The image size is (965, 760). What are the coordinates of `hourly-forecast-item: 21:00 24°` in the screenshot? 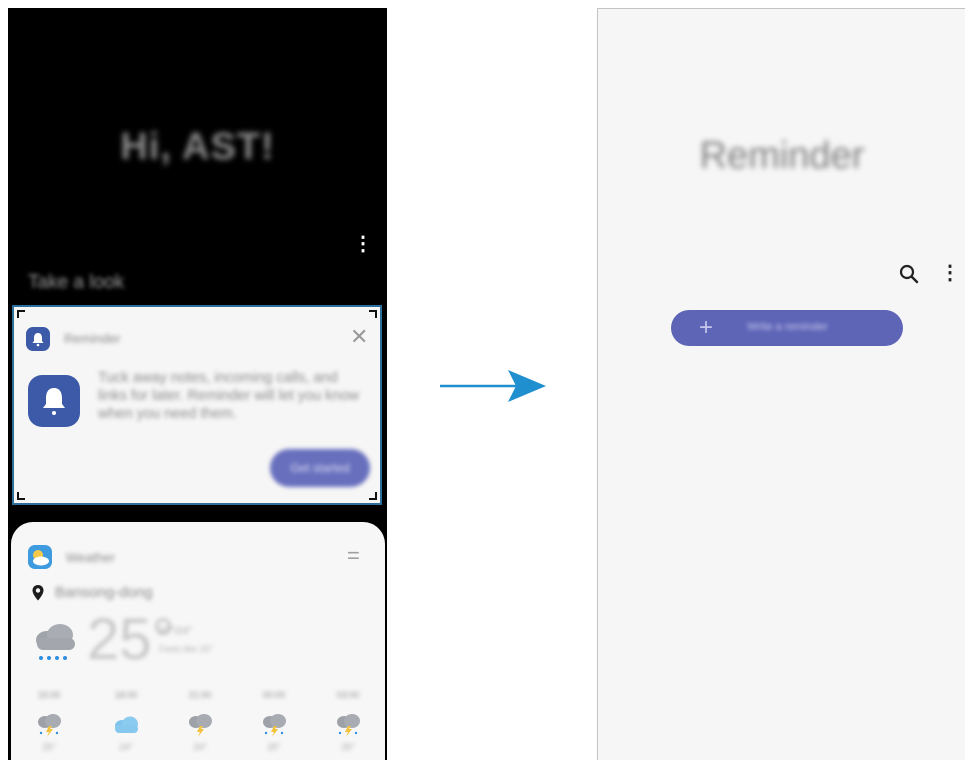 It's located at (200, 721).